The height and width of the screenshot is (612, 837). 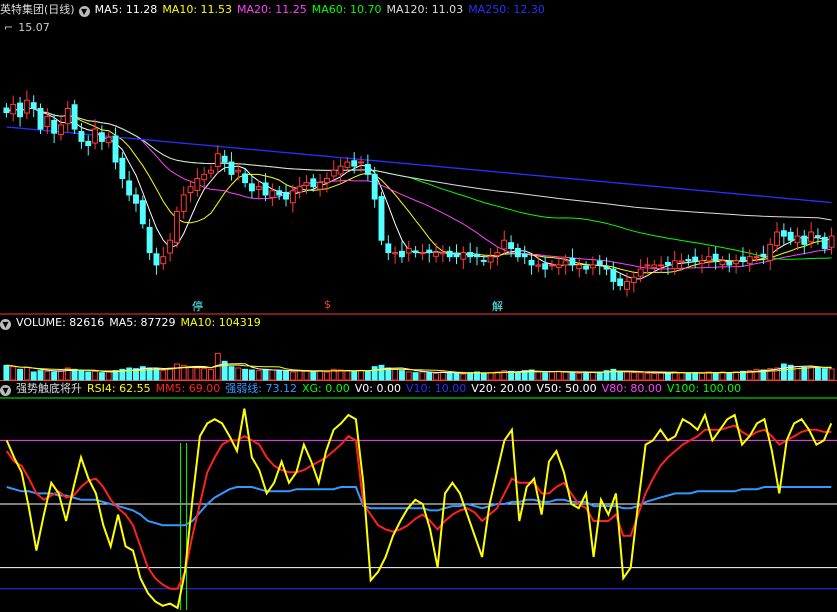 What do you see at coordinates (34, 27) in the screenshot?
I see `high-price-value: 15.07` at bounding box center [34, 27].